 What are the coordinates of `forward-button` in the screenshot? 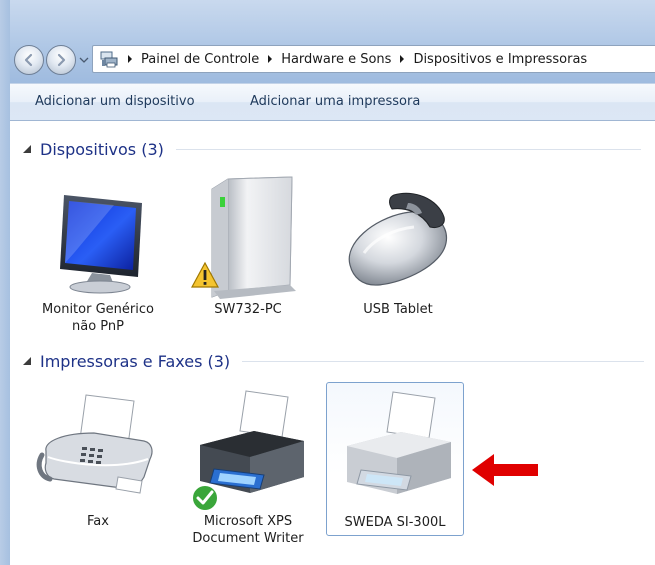 It's located at (61, 60).